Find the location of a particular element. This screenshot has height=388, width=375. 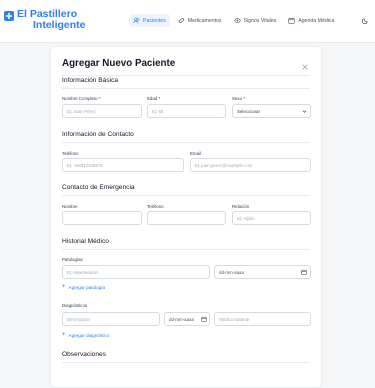

nav-item-medicamentos: Medicamentos is located at coordinates (200, 20).